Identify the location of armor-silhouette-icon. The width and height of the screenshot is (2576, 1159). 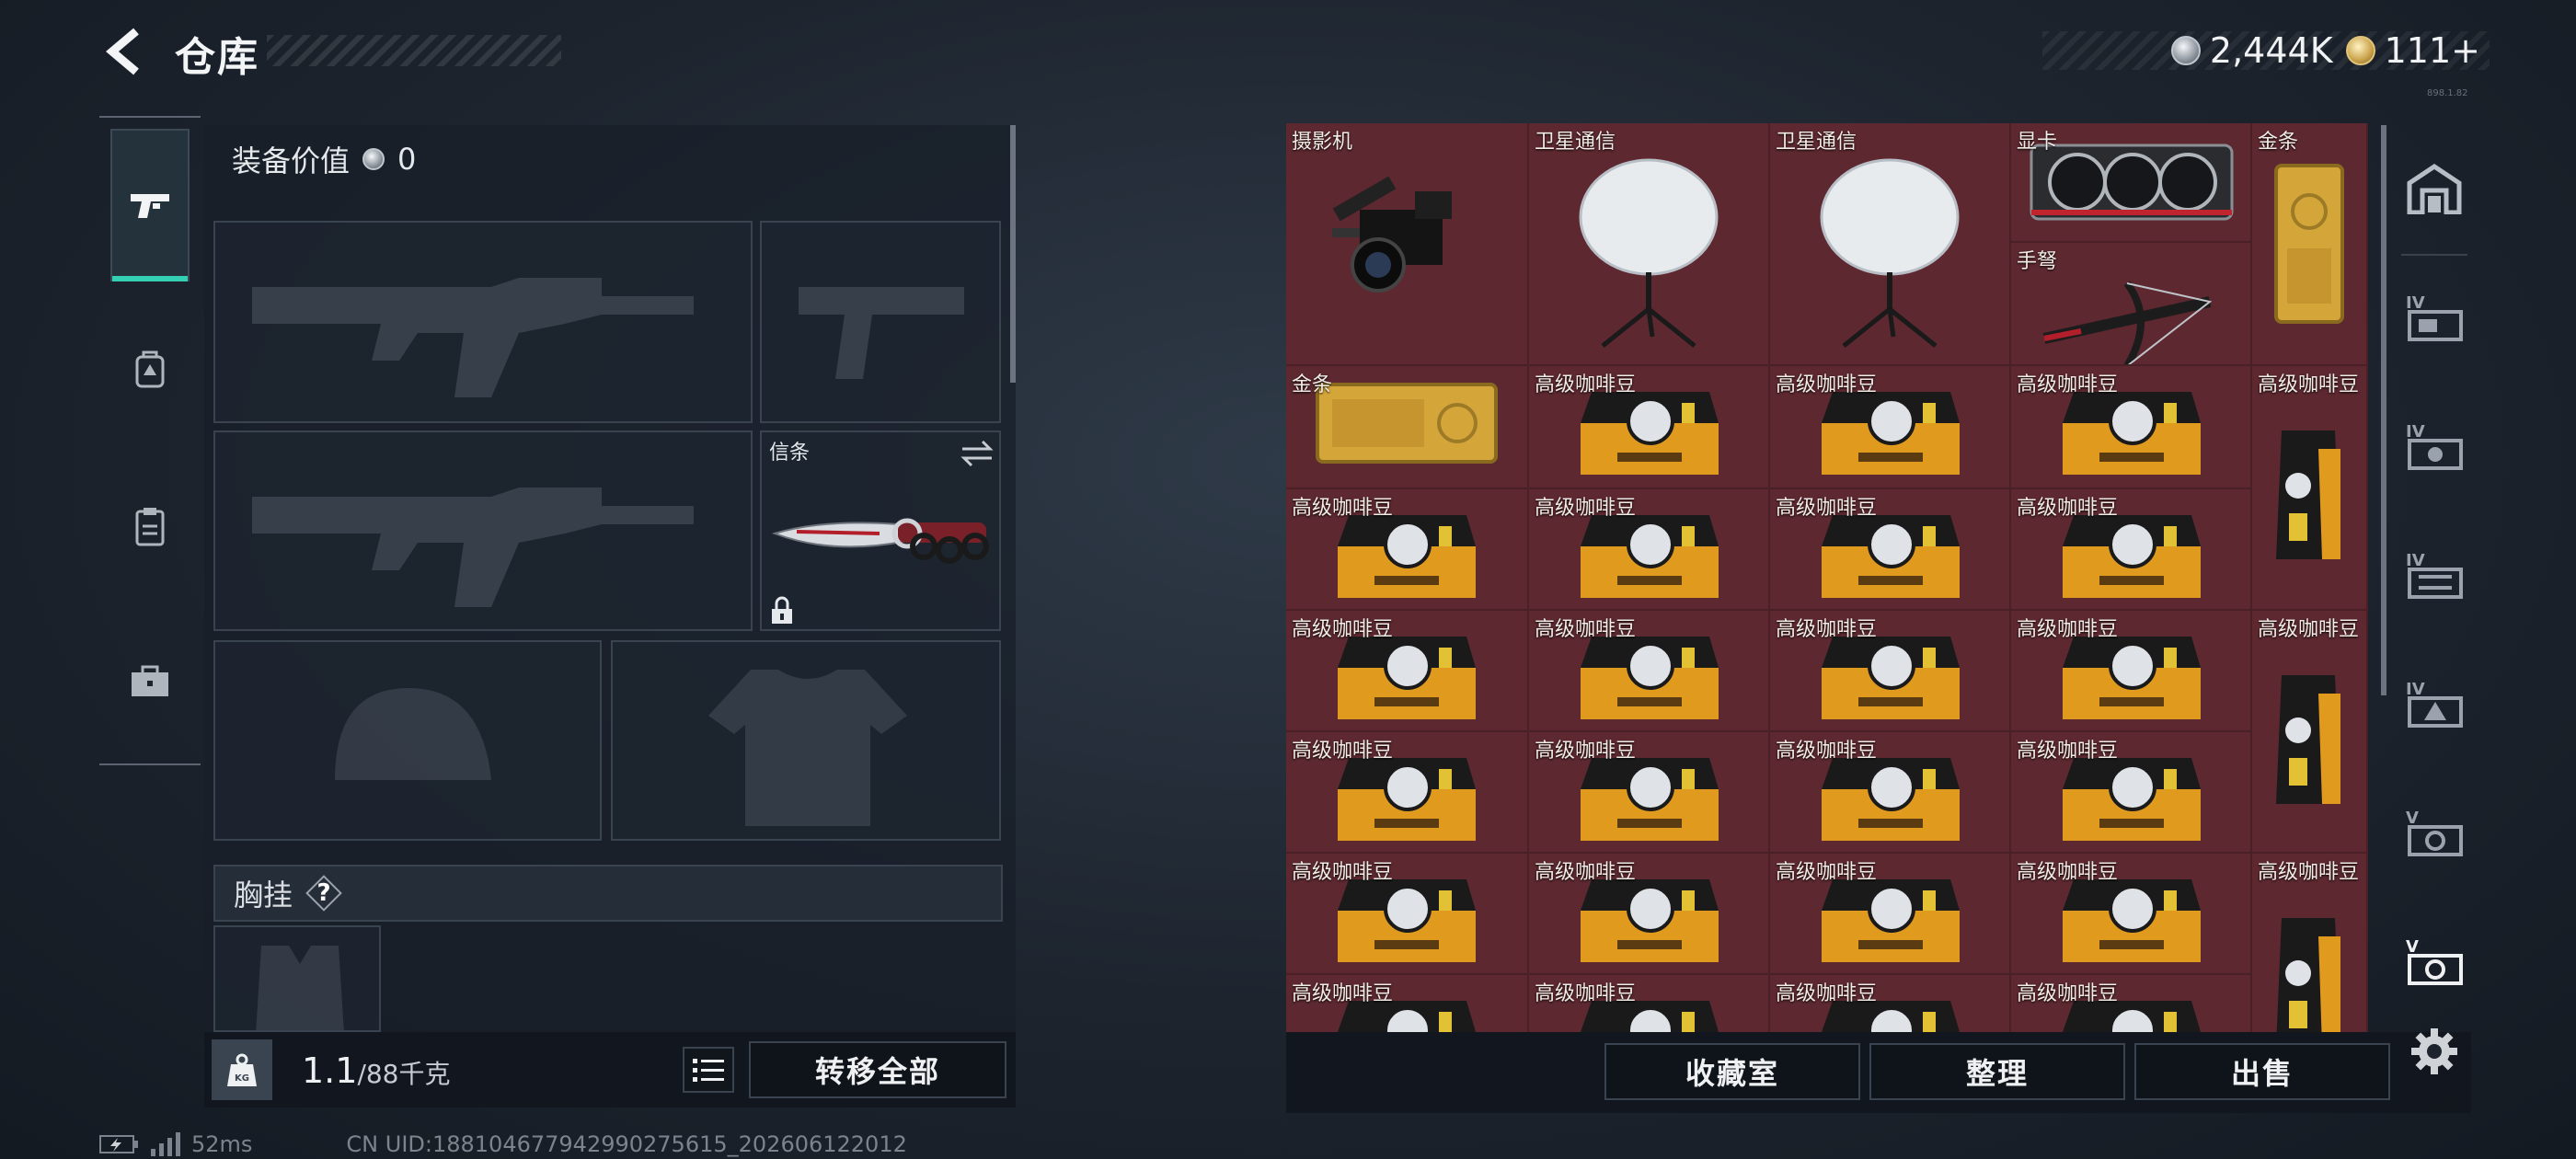
(807, 748).